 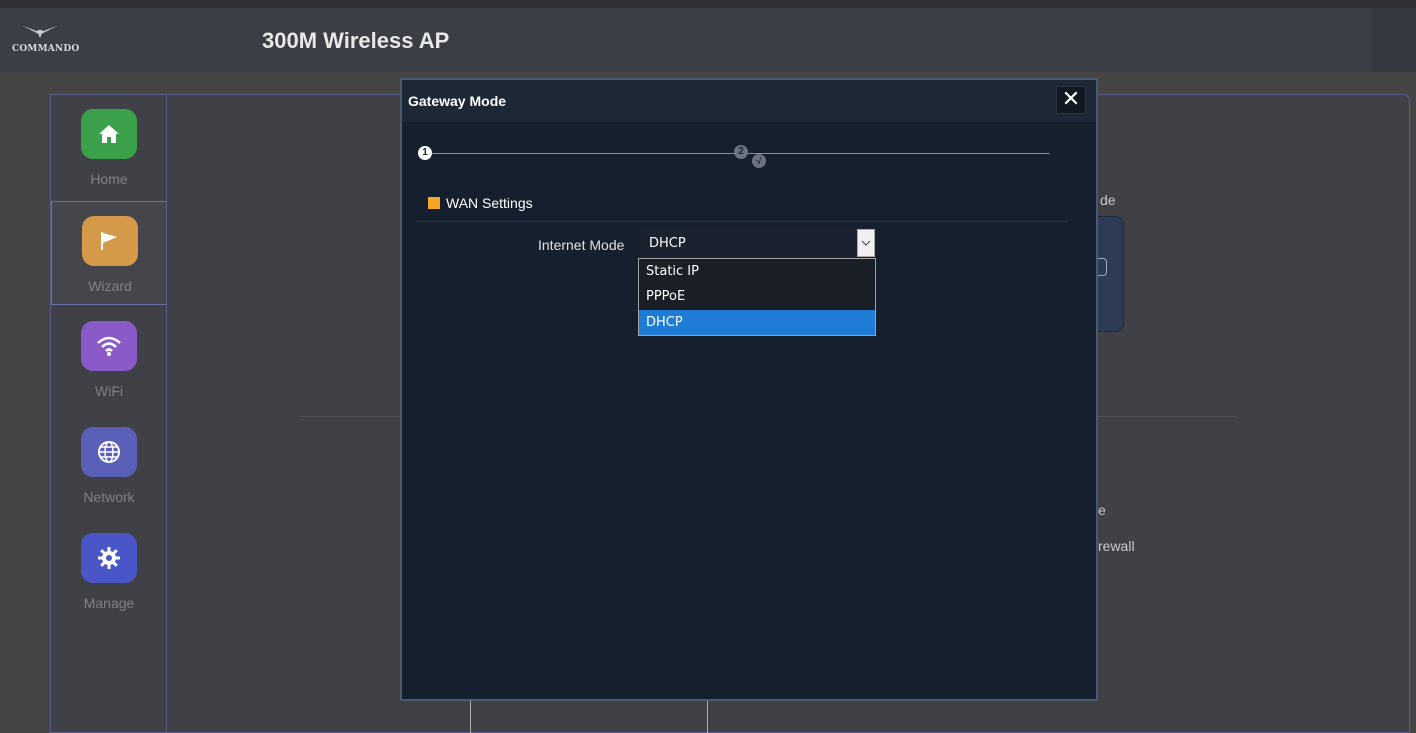 I want to click on top-bar: COMMANDO 300M Wireless AP, so click(x=708, y=36).